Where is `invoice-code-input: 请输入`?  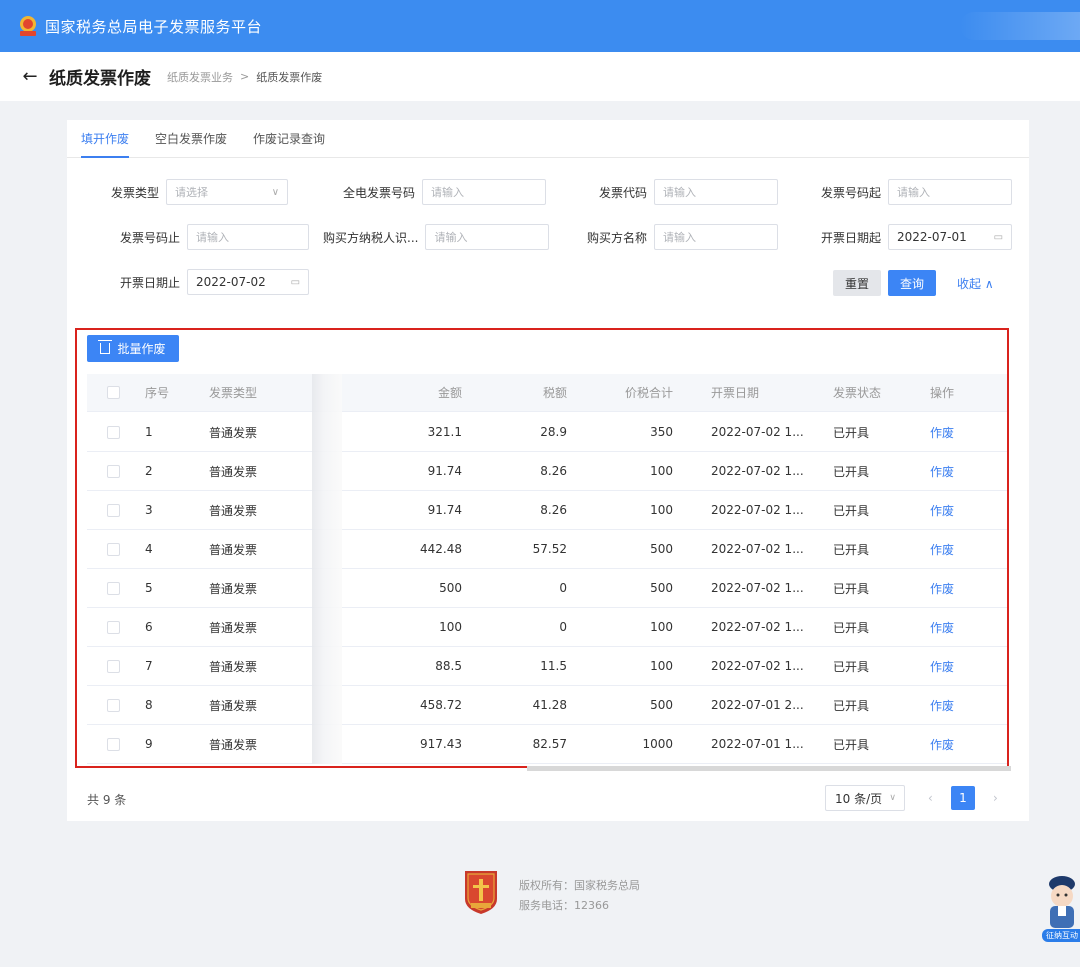 invoice-code-input: 请输入 is located at coordinates (716, 192).